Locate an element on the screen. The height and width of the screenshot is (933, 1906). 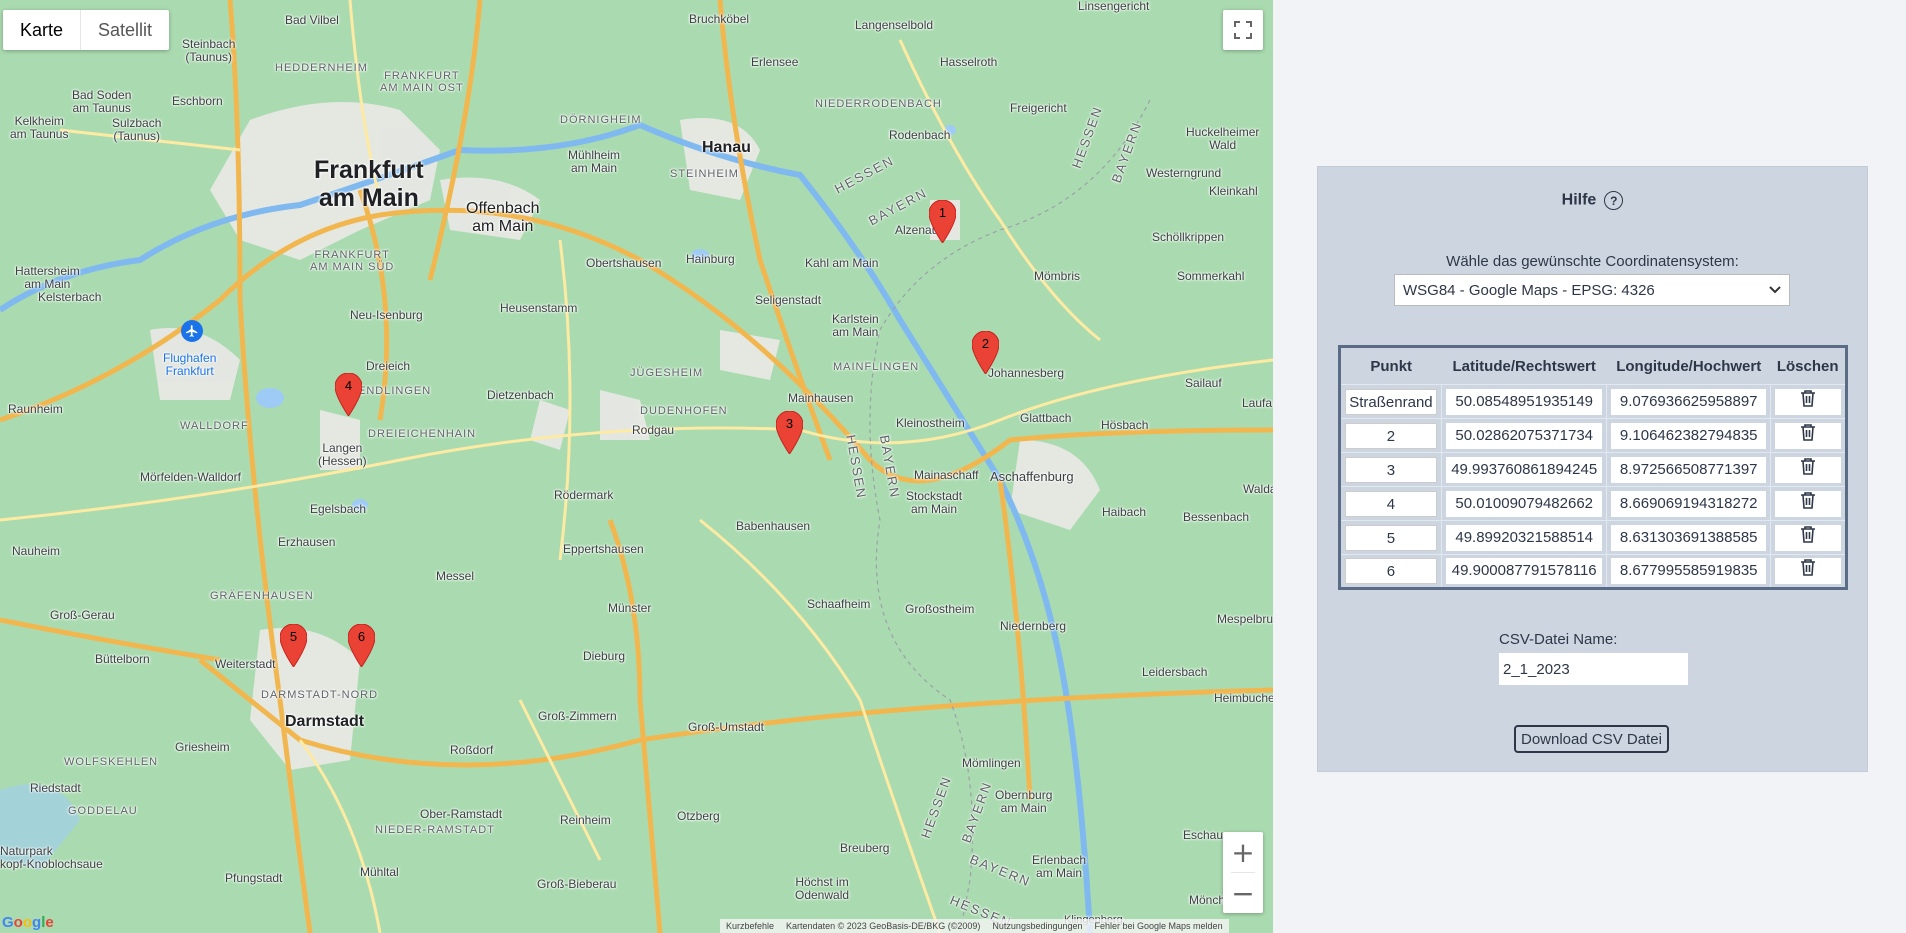
map-type-control: Karte Satellit is located at coordinates (86, 30).